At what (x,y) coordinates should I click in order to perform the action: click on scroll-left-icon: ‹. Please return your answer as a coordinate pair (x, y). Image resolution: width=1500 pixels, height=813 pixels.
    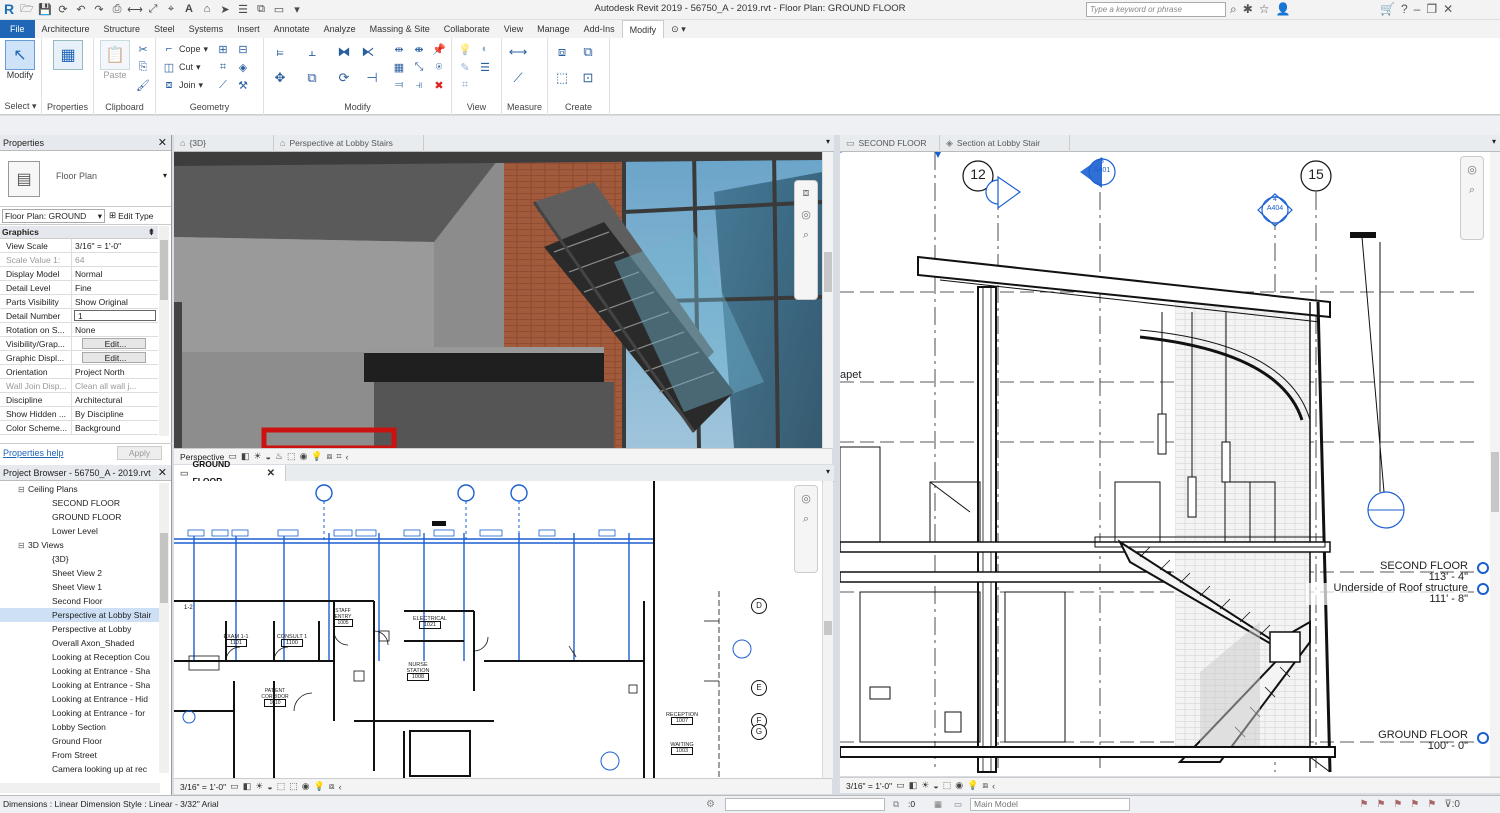
    Looking at the image, I should click on (346, 457).